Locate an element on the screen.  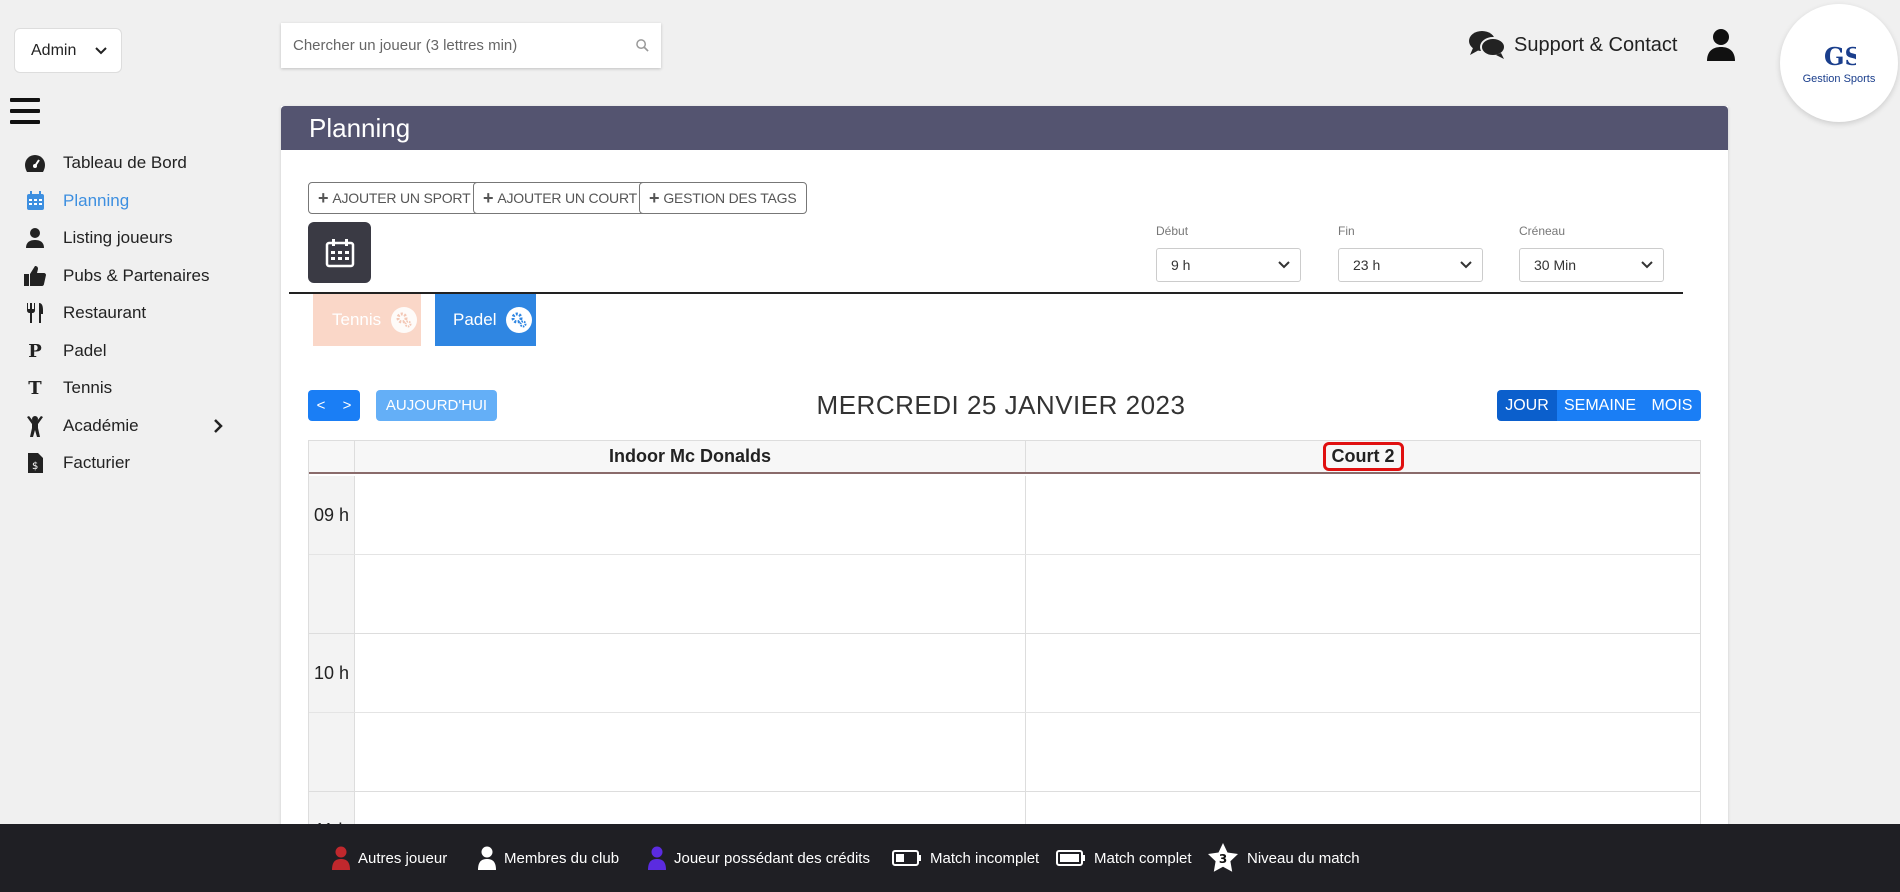
sidebar-item-players: Listing joueurs is located at coordinates (129, 238).